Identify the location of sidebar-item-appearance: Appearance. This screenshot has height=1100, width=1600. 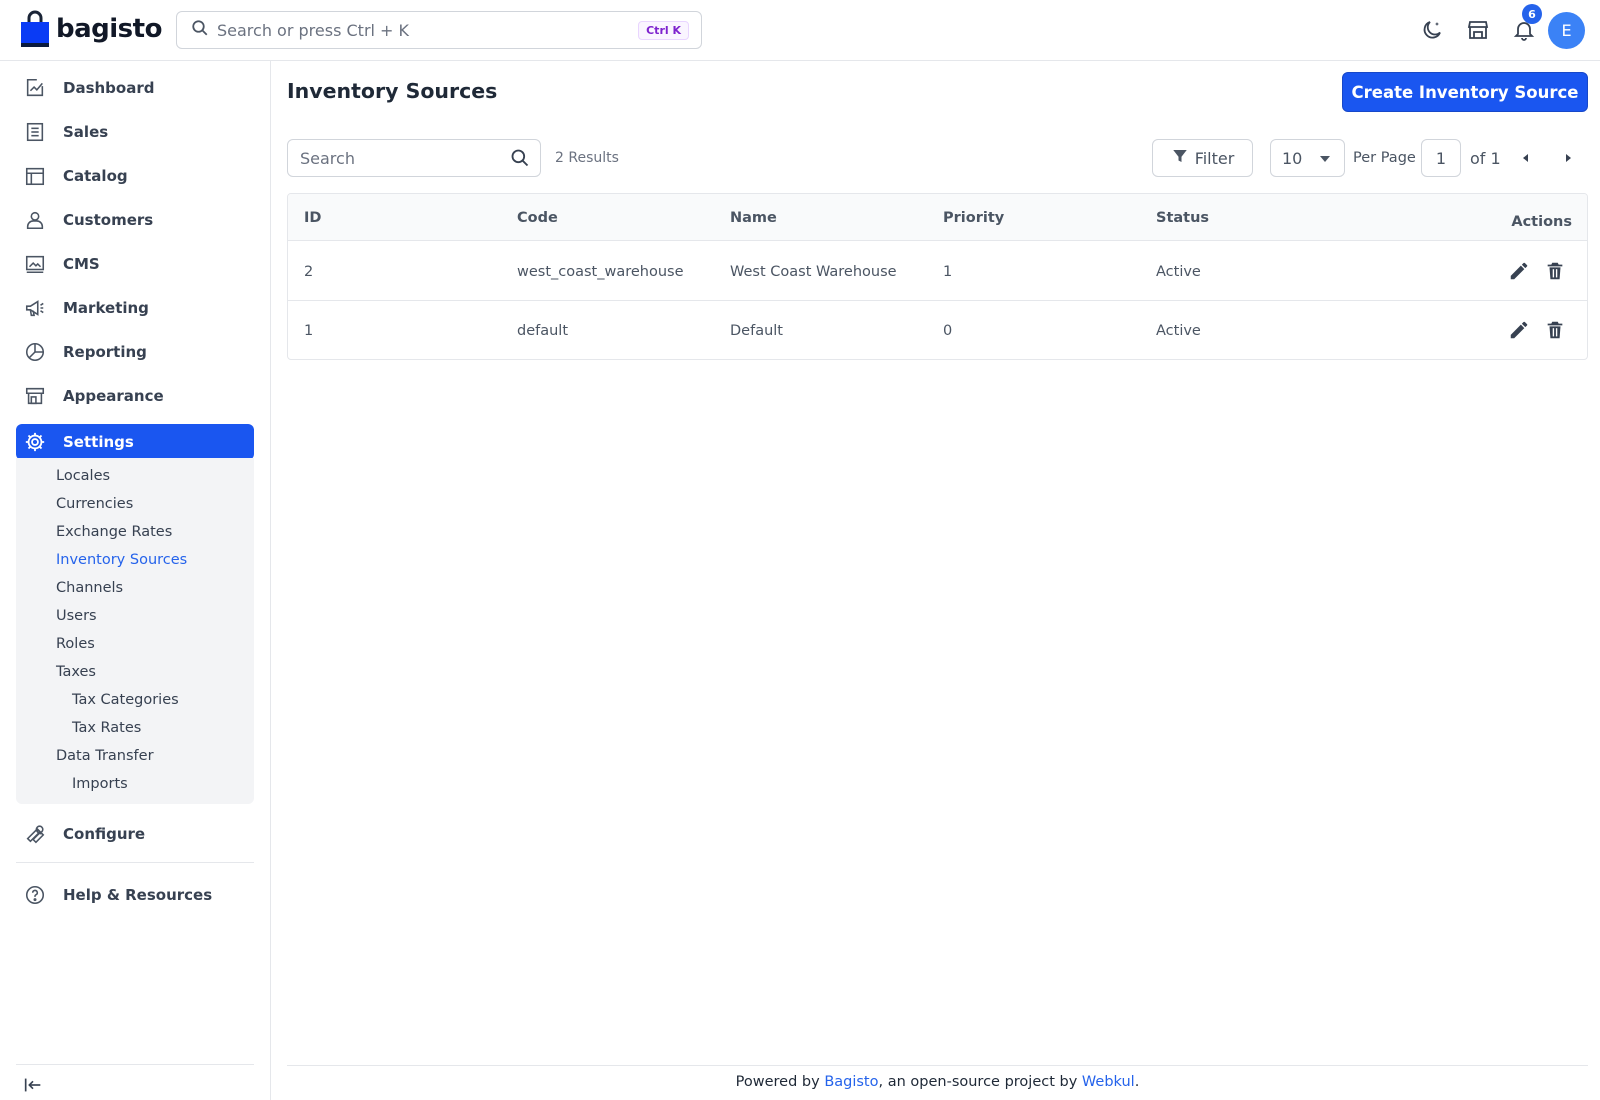
(135, 396).